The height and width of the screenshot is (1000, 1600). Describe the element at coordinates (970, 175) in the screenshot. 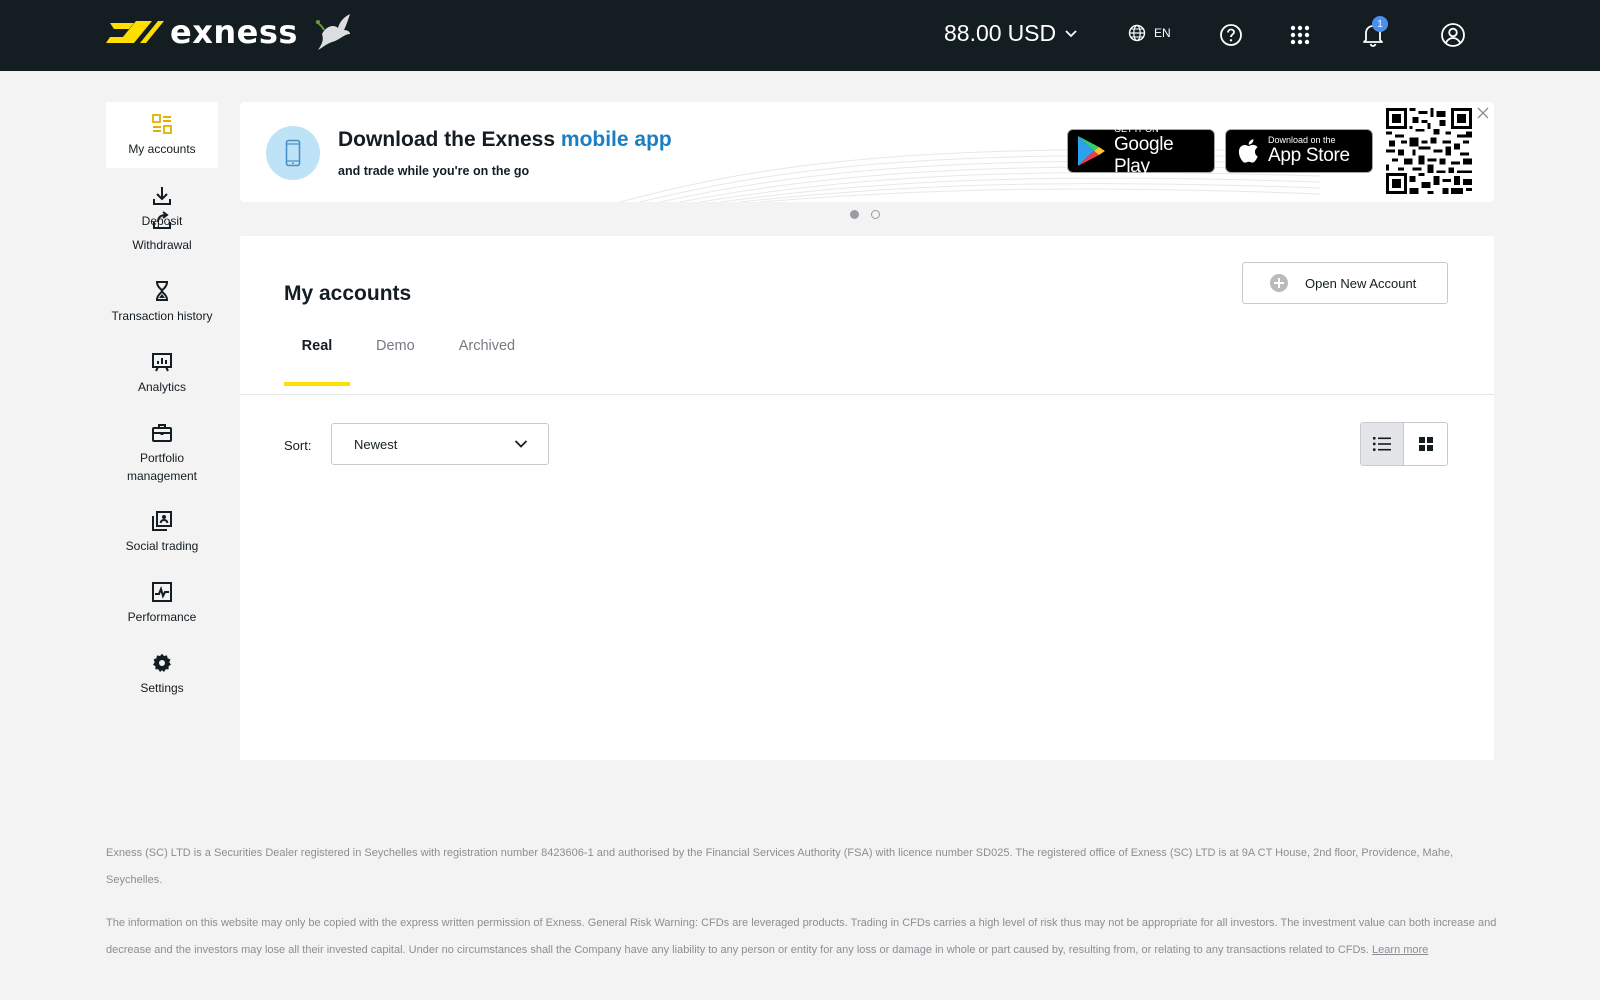

I see `decorative-waves` at that location.